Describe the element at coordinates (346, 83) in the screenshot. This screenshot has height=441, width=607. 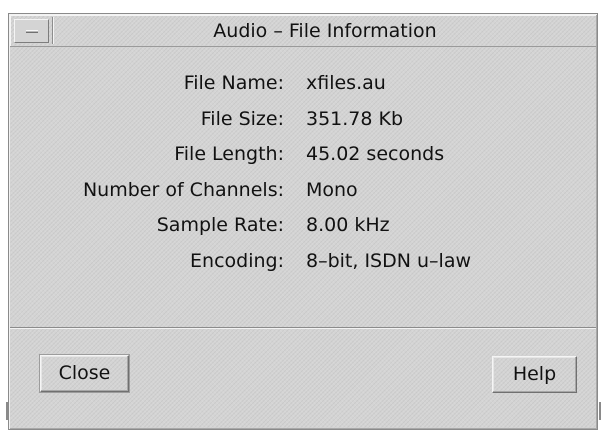
I see `file-name-value: xfiles.au` at that location.